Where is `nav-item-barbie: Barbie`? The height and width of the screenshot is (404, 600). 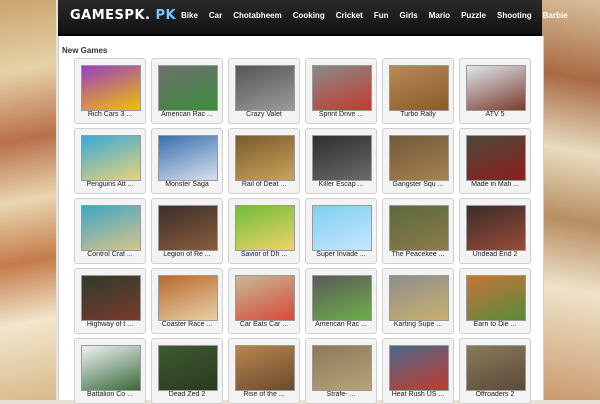
nav-item-barbie: Barbie is located at coordinates (555, 15).